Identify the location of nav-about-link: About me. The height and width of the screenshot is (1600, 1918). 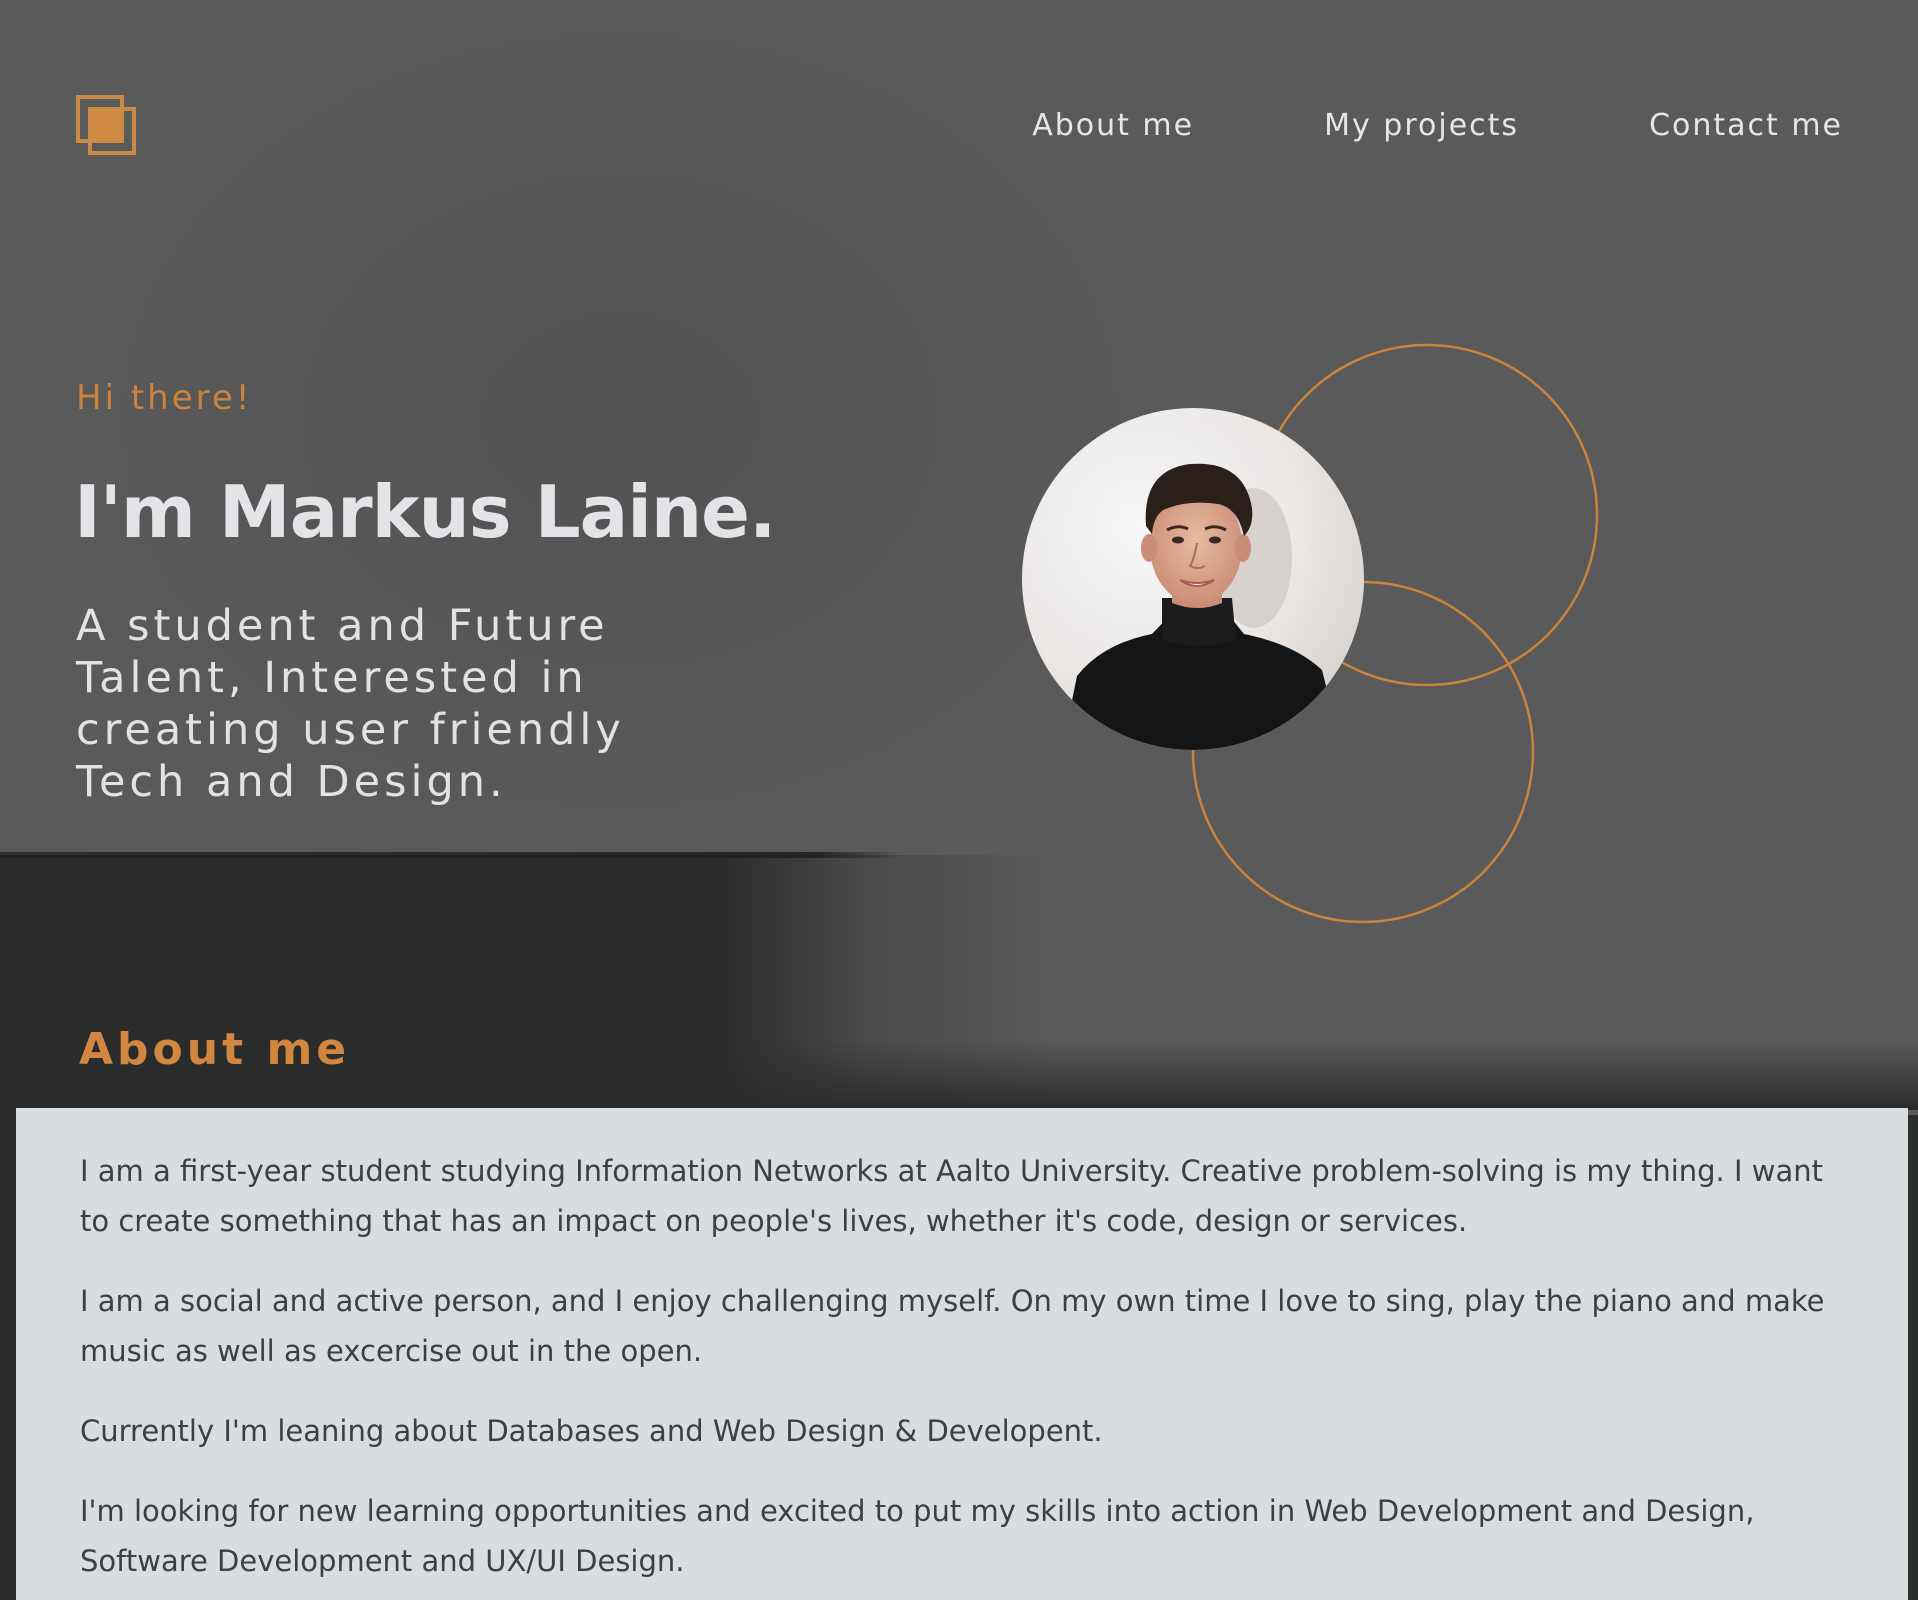
(1113, 125).